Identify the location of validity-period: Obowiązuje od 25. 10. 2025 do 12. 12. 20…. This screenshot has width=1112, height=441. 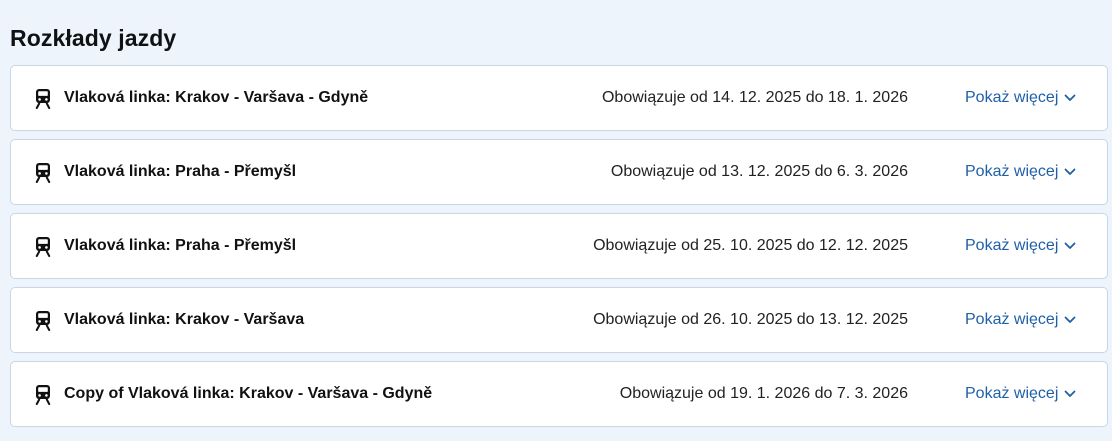
(750, 245).